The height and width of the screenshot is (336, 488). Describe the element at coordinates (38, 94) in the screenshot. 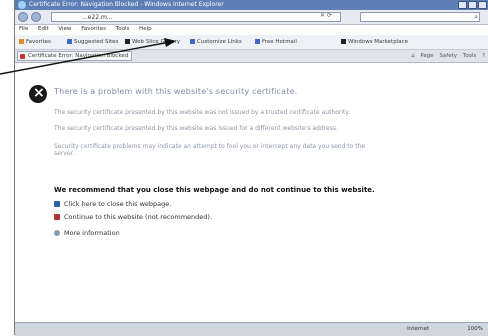

I see `security-shield-icon` at that location.